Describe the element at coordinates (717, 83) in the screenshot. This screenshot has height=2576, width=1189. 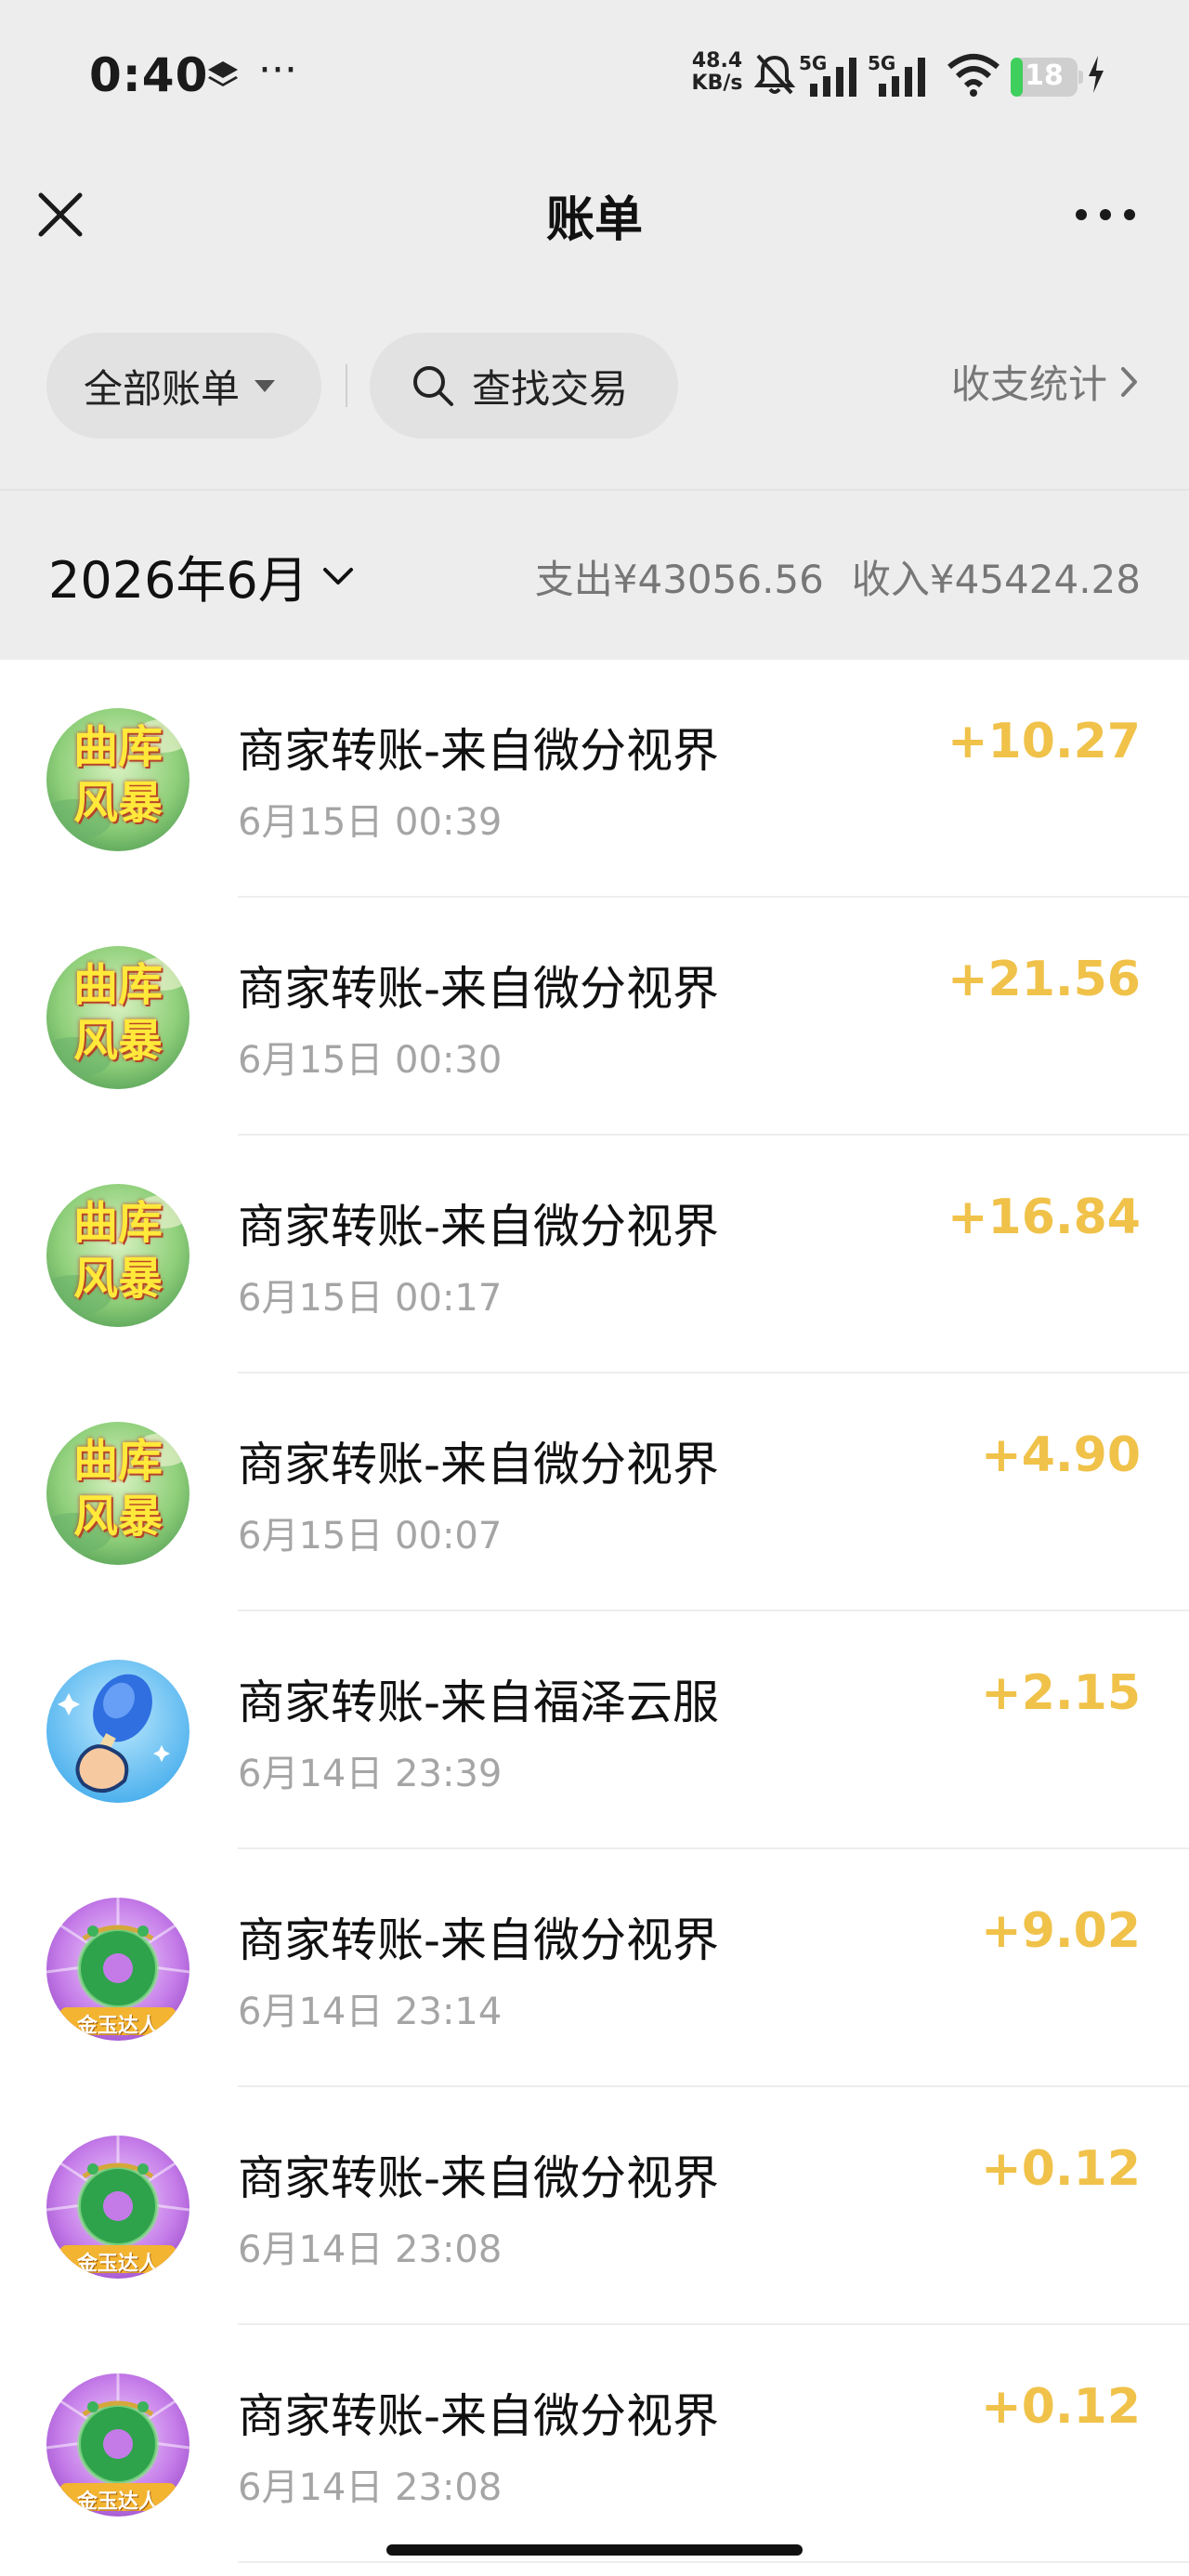
I see `network-speed-unit: KB/s` at that location.